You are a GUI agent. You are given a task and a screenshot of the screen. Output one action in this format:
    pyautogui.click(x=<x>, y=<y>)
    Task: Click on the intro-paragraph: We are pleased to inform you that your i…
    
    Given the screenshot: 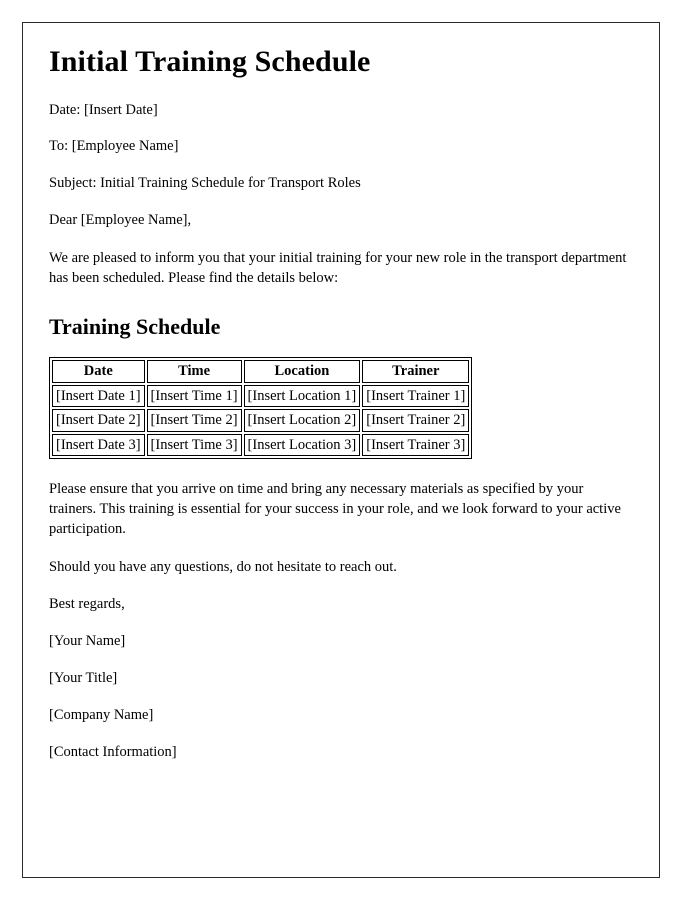 What is the action you would take?
    pyautogui.click(x=338, y=267)
    